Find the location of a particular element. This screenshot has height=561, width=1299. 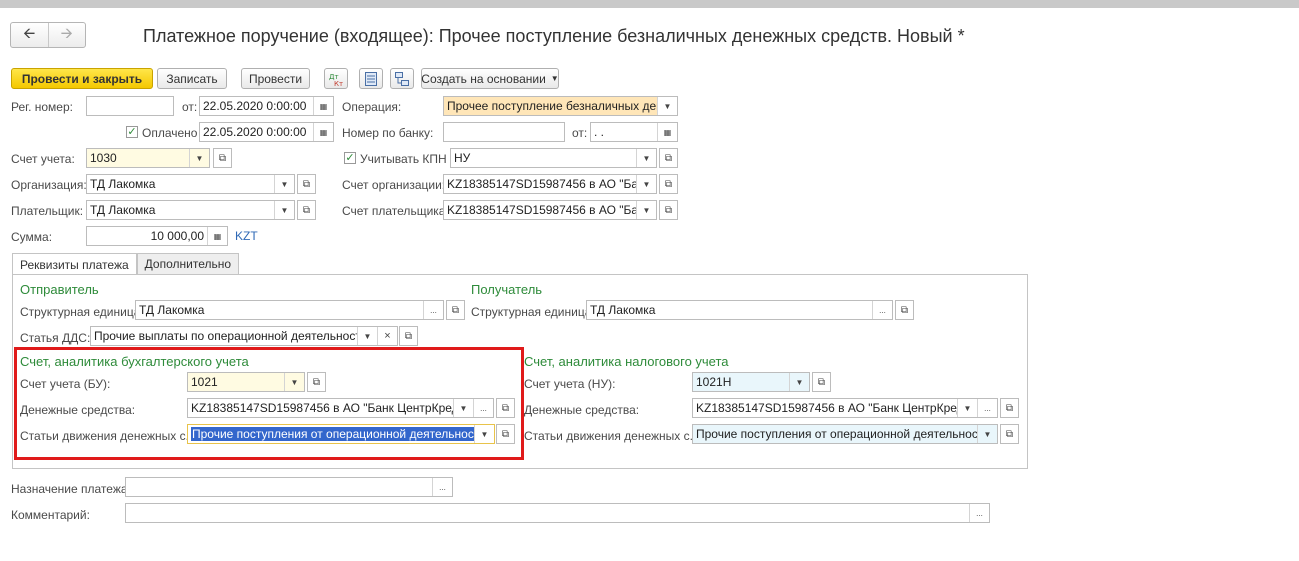

create-based-label: Создать на основании is located at coordinates (483, 78).